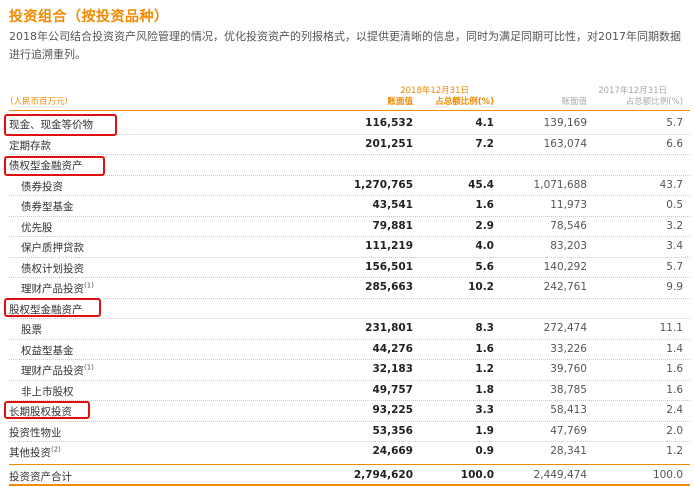  What do you see at coordinates (35, 432) in the screenshot?
I see `row-label-text: 投资性物业` at bounding box center [35, 432].